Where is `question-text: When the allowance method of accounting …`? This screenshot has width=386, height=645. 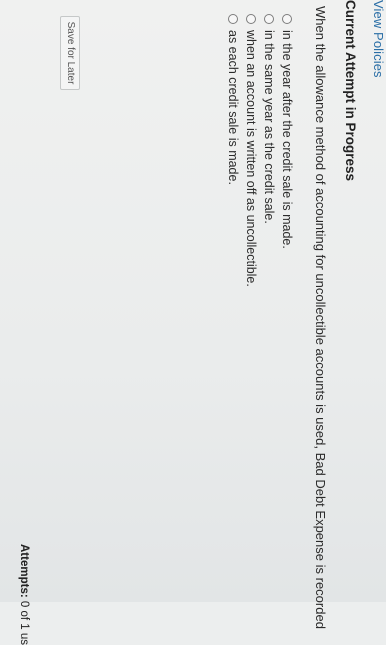 question-text: When the allowance method of accounting … is located at coordinates (320, 317).